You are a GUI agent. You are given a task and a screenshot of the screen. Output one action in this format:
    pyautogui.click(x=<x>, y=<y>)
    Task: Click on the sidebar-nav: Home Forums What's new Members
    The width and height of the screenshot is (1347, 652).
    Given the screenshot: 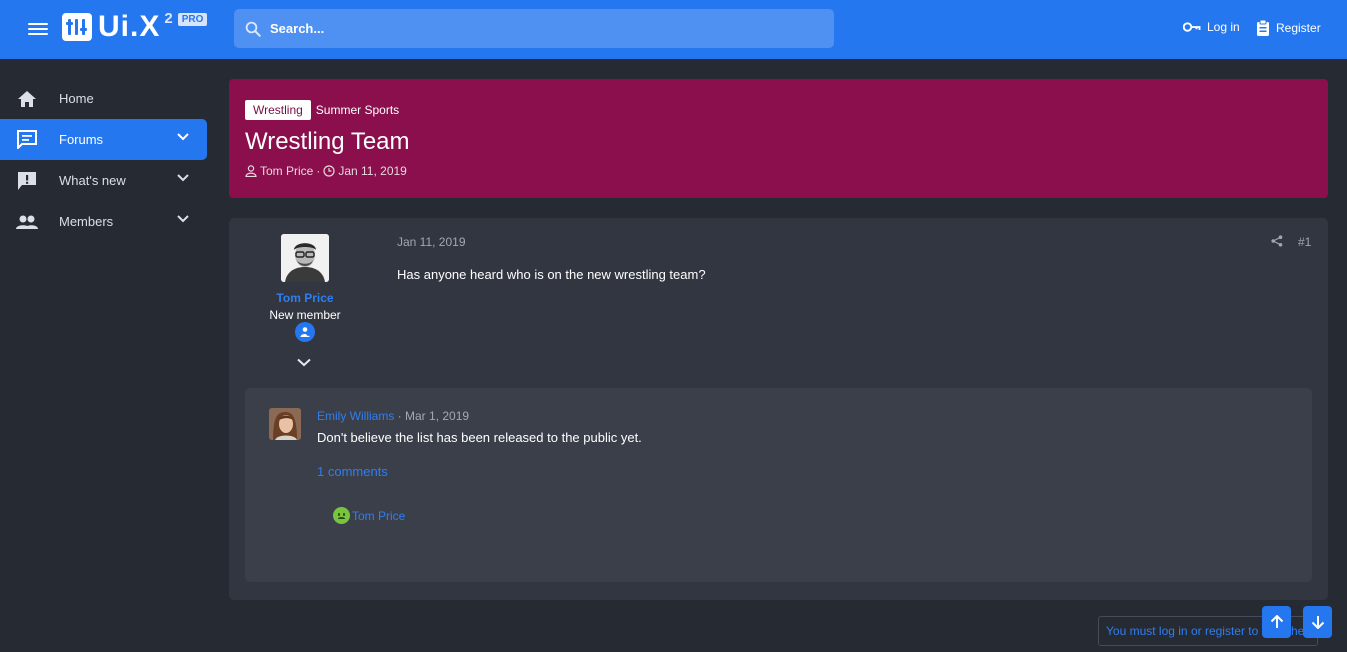 What is the action you would take?
    pyautogui.click(x=103, y=160)
    